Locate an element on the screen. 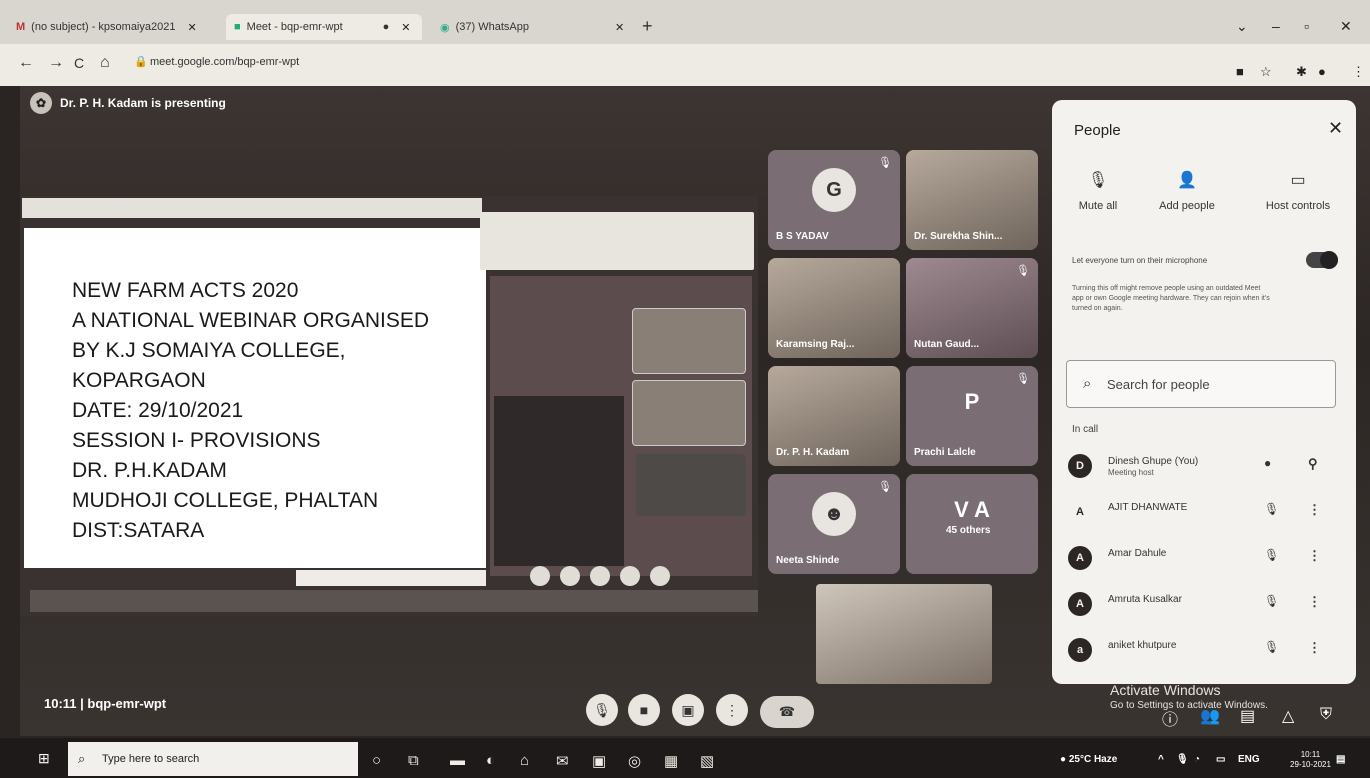 The image size is (1370, 778). host-controls-icon: ▭ is located at coordinates (1298, 180).